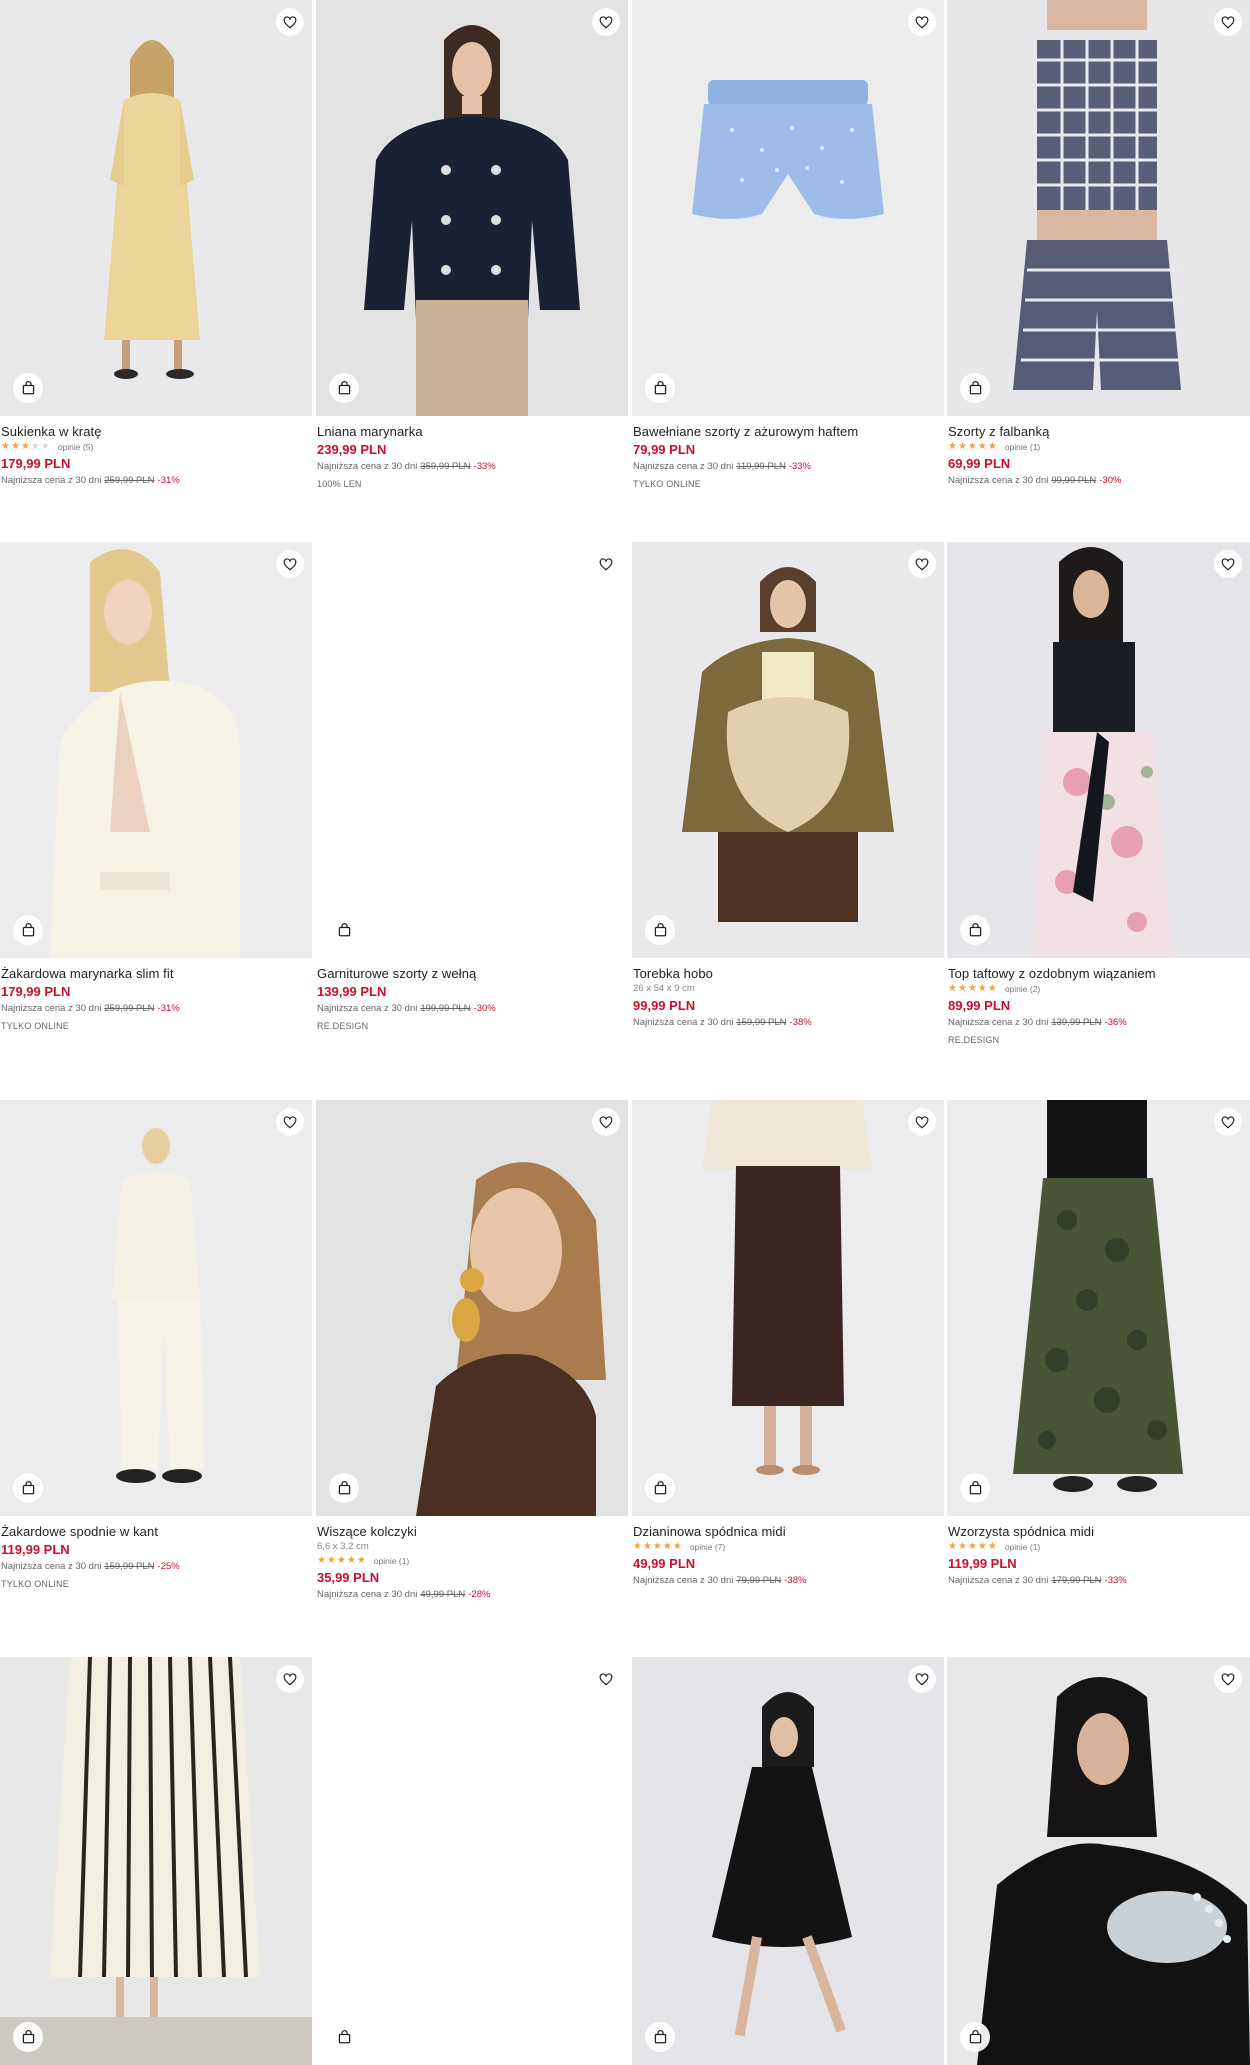 The image size is (1250, 2065). I want to click on product-name: Żakardowa marynarka slim fit, so click(156, 973).